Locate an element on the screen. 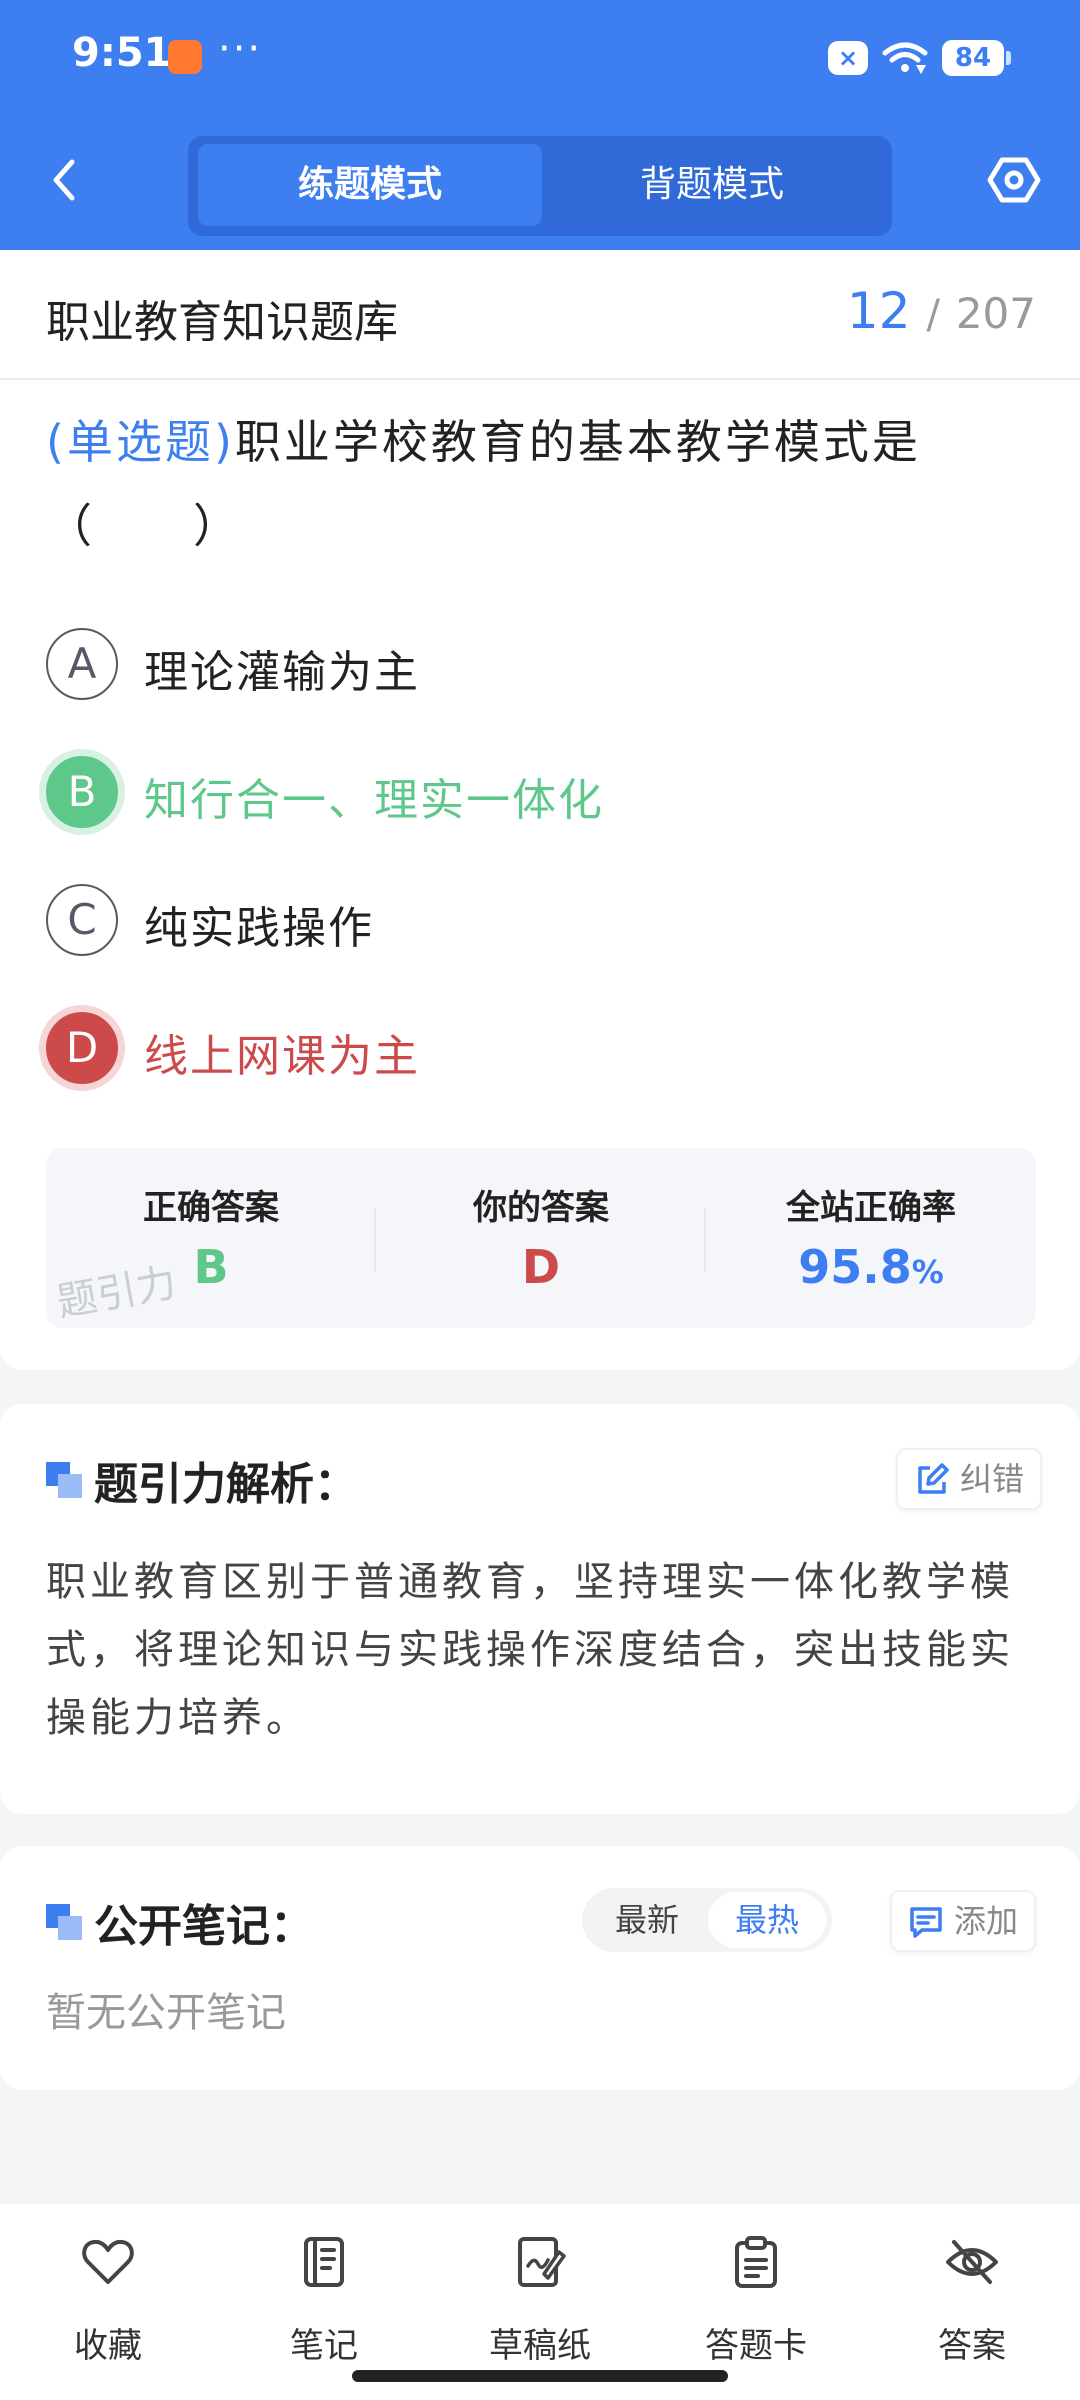 The width and height of the screenshot is (1080, 2400). notebook-icon is located at coordinates (324, 2262).